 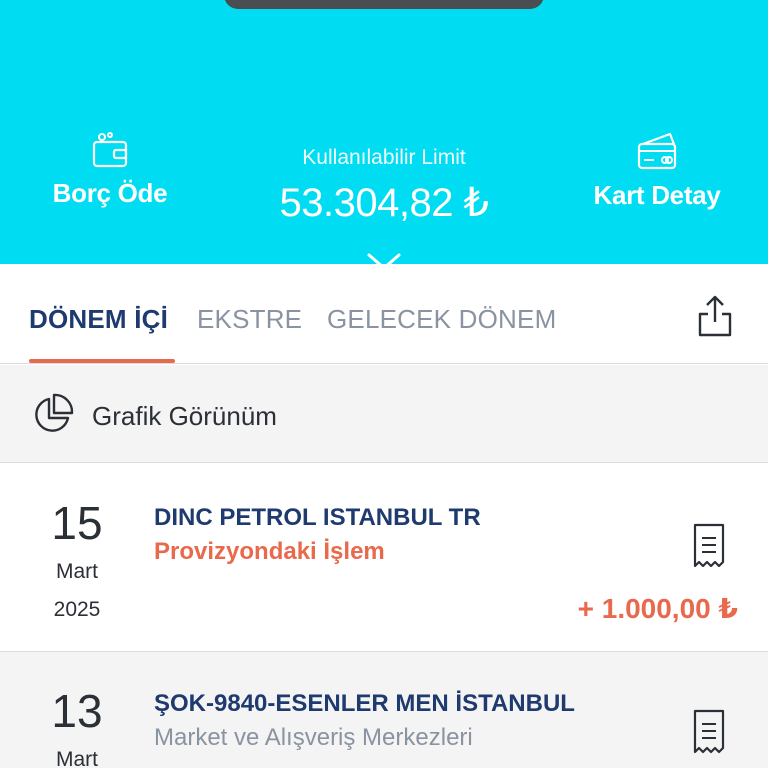 I want to click on active-tab-indicator, so click(x=102, y=361).